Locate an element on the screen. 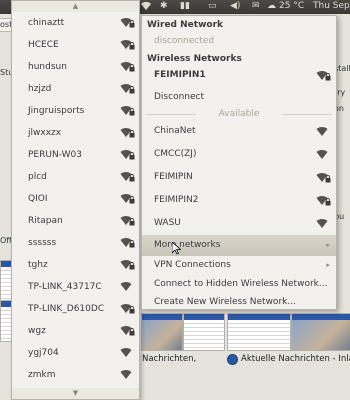 The image size is (350, 400). network-ssid: ChinaNet is located at coordinates (175, 131).